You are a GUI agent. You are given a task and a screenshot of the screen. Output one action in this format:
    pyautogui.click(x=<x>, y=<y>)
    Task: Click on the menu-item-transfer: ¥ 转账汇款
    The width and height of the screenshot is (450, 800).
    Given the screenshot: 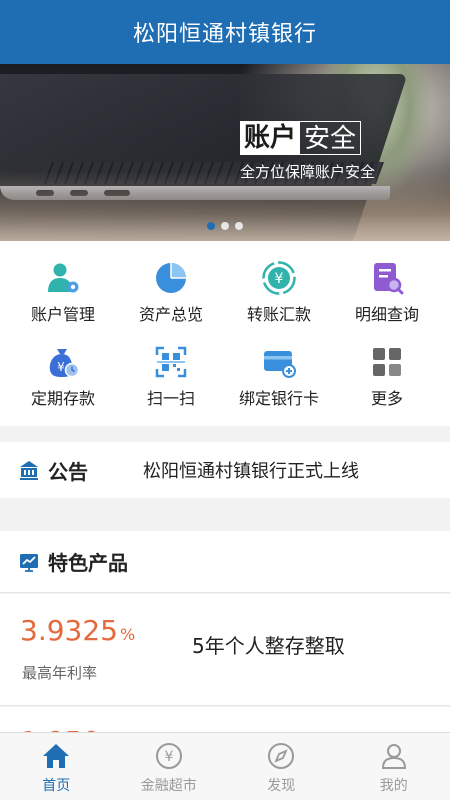 What is the action you would take?
    pyautogui.click(x=279, y=283)
    